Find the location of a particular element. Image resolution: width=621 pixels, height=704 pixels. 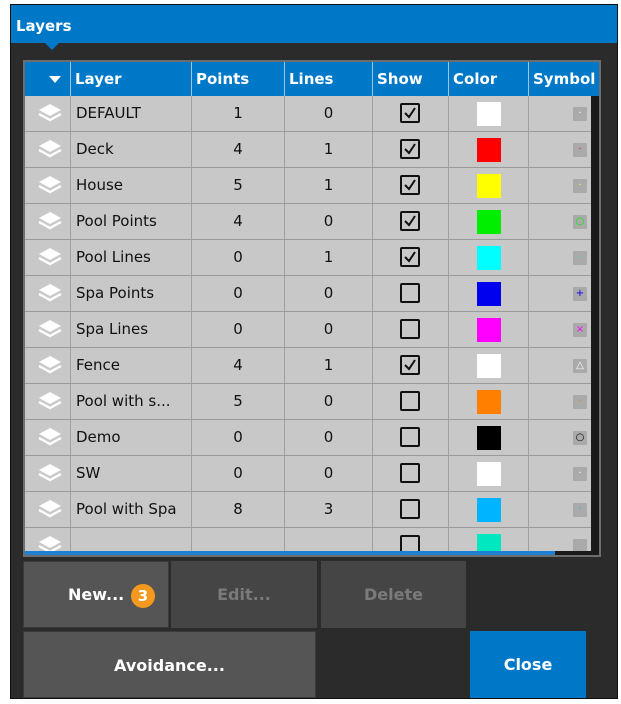

table-row: Fence 4 1 △ is located at coordinates (312, 366).